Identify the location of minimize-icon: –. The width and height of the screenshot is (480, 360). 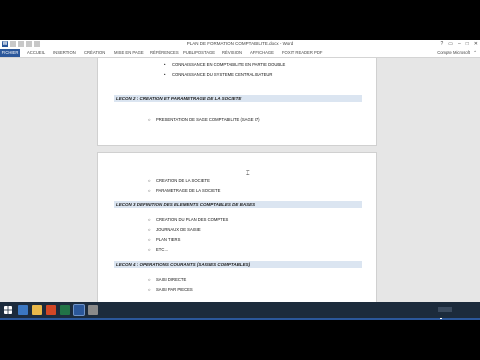
(459, 44).